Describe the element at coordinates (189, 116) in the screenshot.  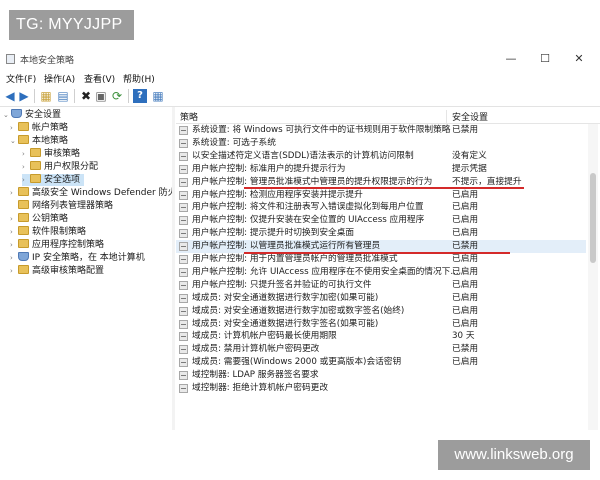
I see `column-header-policy: 策略` at that location.